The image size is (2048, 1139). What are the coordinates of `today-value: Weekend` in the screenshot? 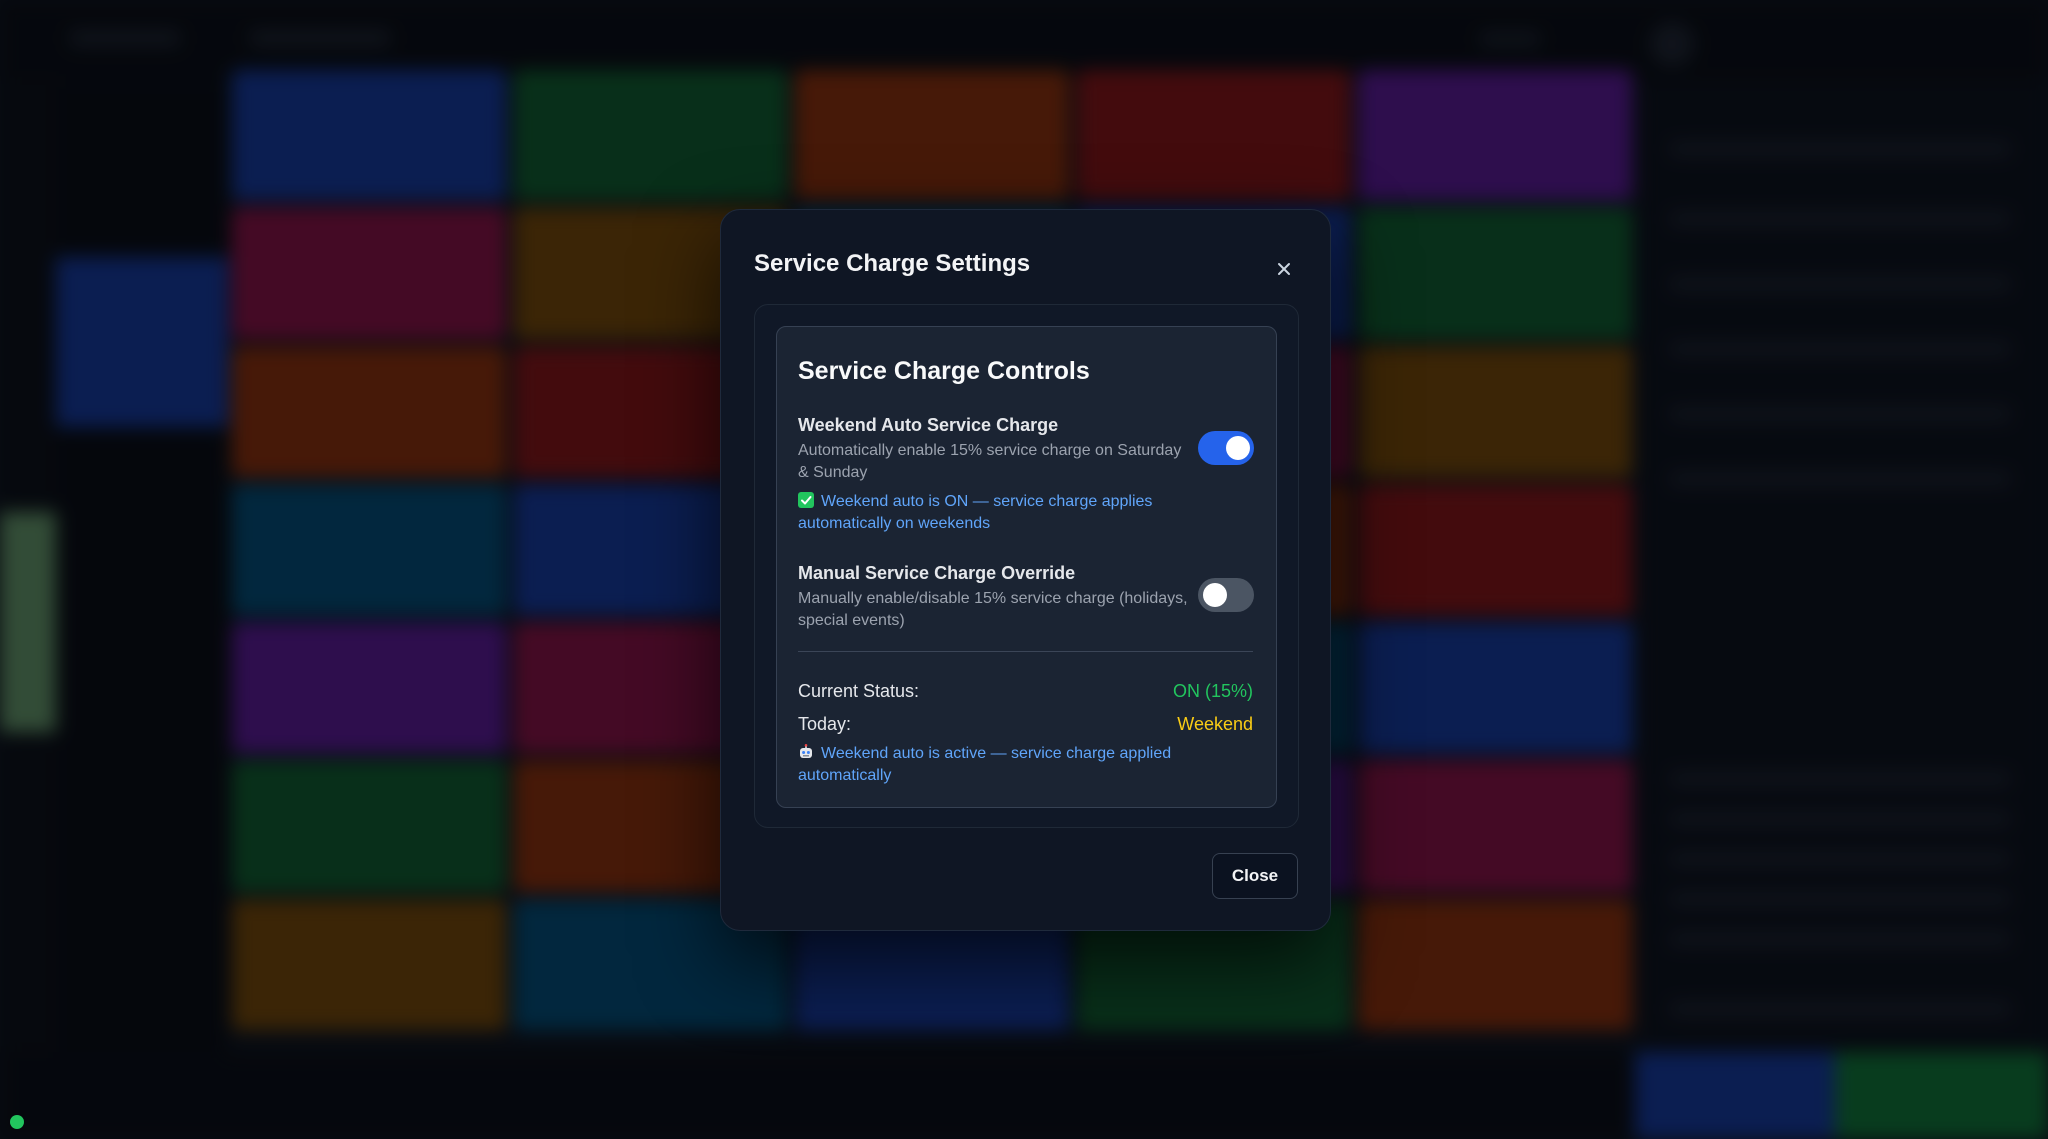 It's located at (1215, 724).